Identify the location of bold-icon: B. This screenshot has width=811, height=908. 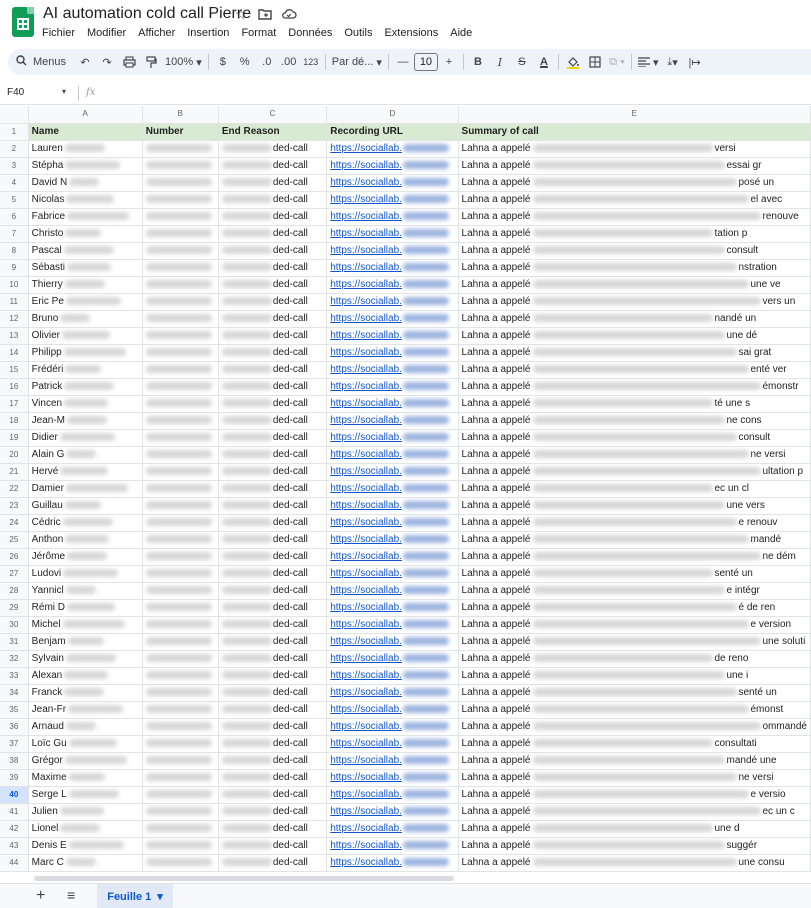
(478, 62).